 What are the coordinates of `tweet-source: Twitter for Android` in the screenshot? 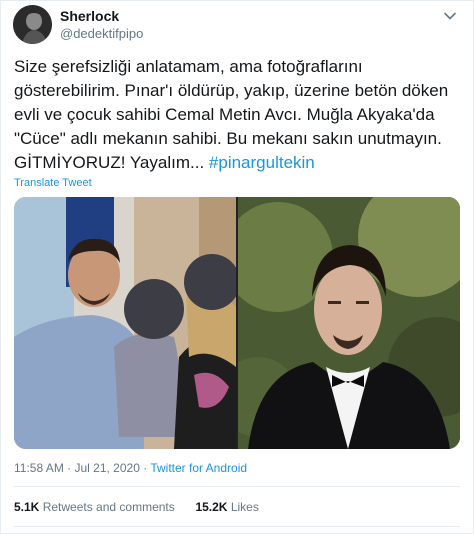 It's located at (198, 468).